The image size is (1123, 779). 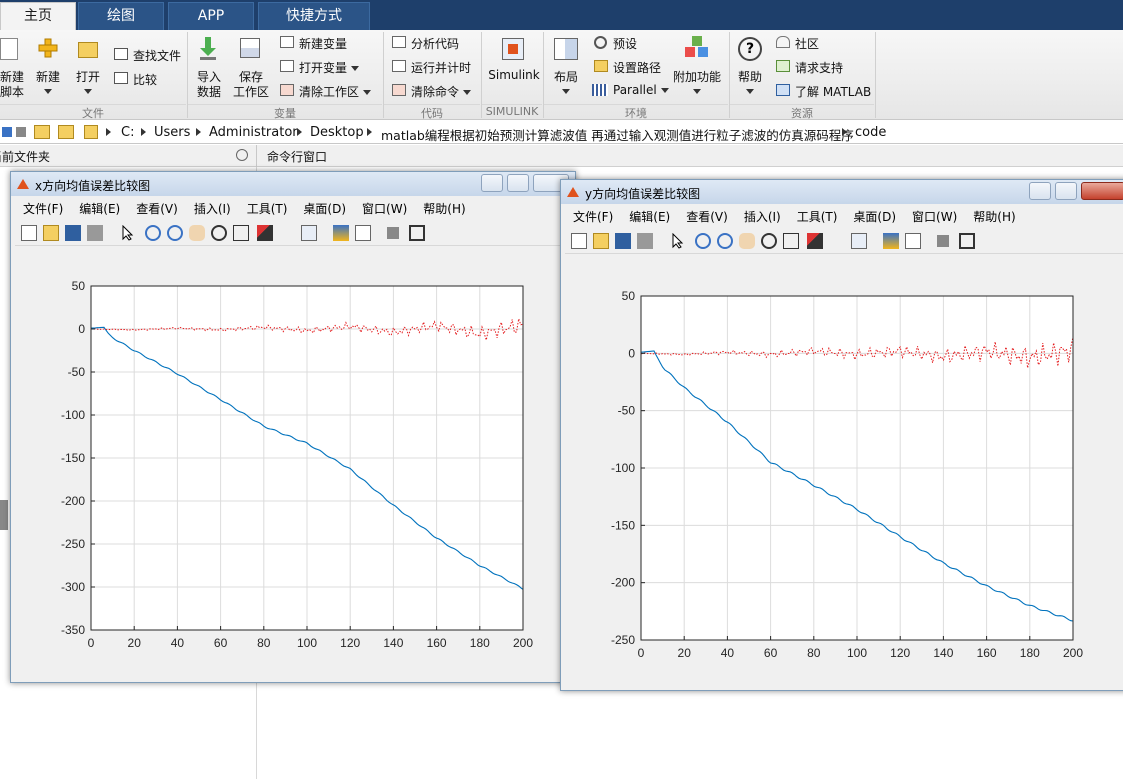 What do you see at coordinates (242, 155) in the screenshot?
I see `panel-menu-icon` at bounding box center [242, 155].